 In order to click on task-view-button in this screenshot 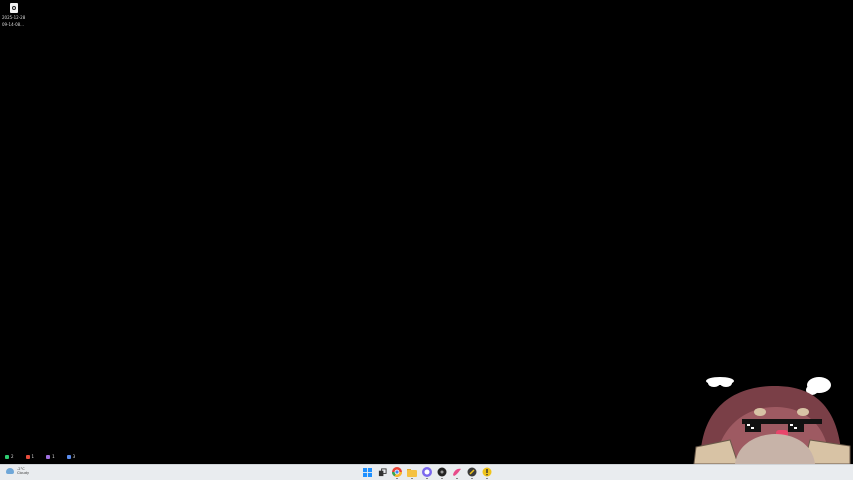, I will do `click(382, 472)`.